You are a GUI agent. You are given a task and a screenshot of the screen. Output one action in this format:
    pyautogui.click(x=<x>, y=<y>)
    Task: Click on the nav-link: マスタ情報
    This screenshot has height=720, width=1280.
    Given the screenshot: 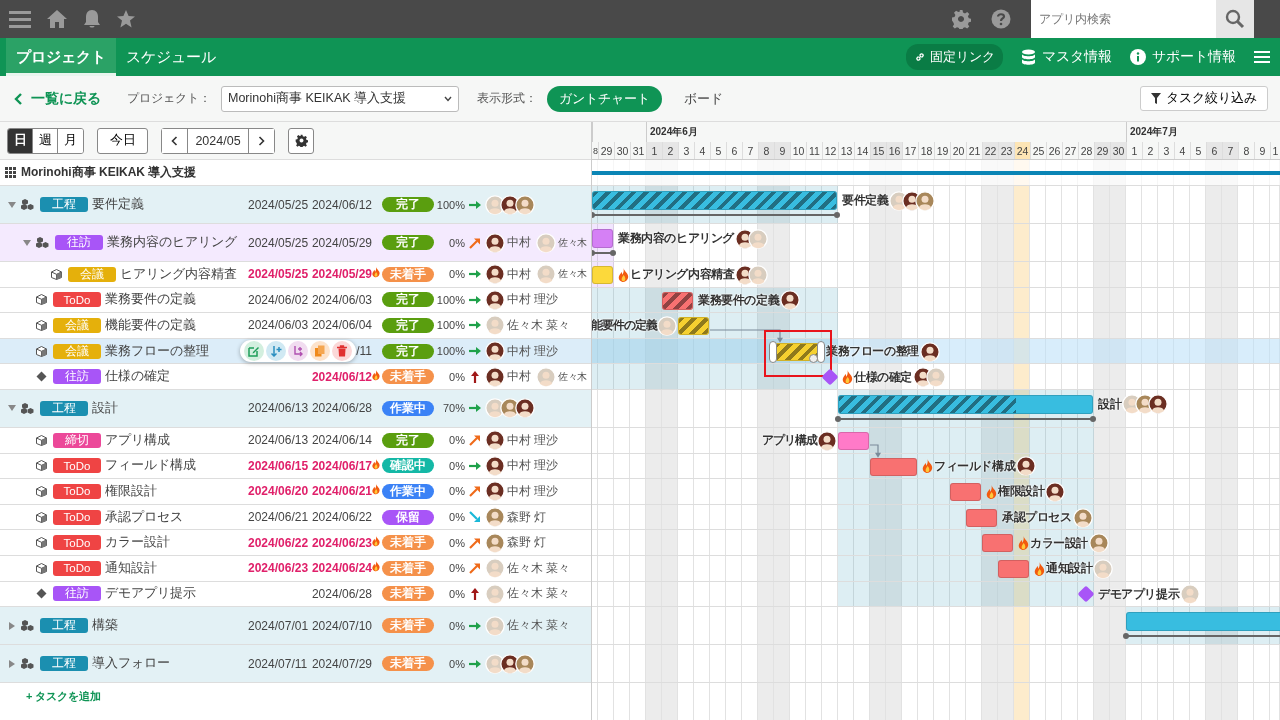 What is the action you would take?
    pyautogui.click(x=1066, y=57)
    